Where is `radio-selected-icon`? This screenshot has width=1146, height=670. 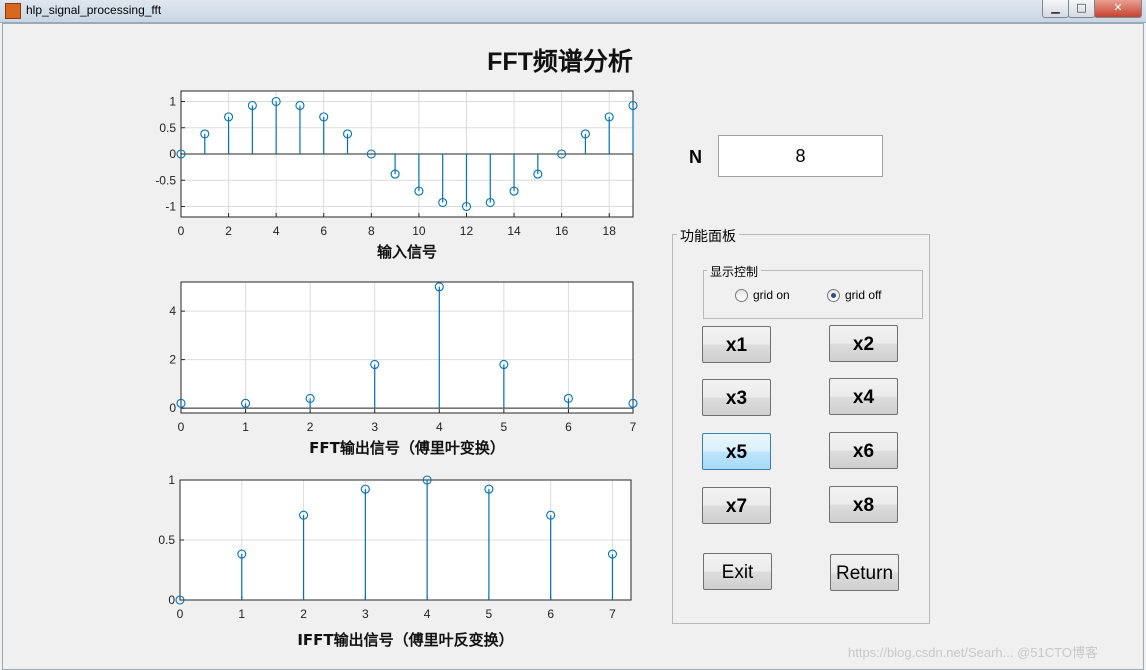
radio-selected-icon is located at coordinates (833, 295).